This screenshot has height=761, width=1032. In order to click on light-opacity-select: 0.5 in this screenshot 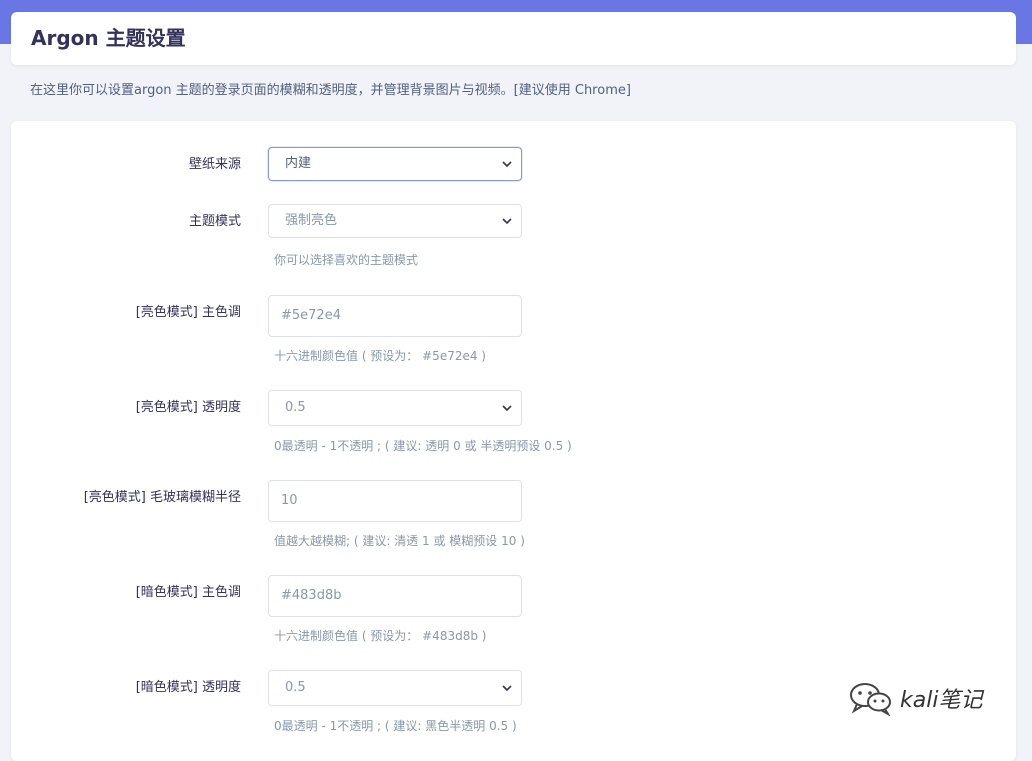, I will do `click(395, 408)`.